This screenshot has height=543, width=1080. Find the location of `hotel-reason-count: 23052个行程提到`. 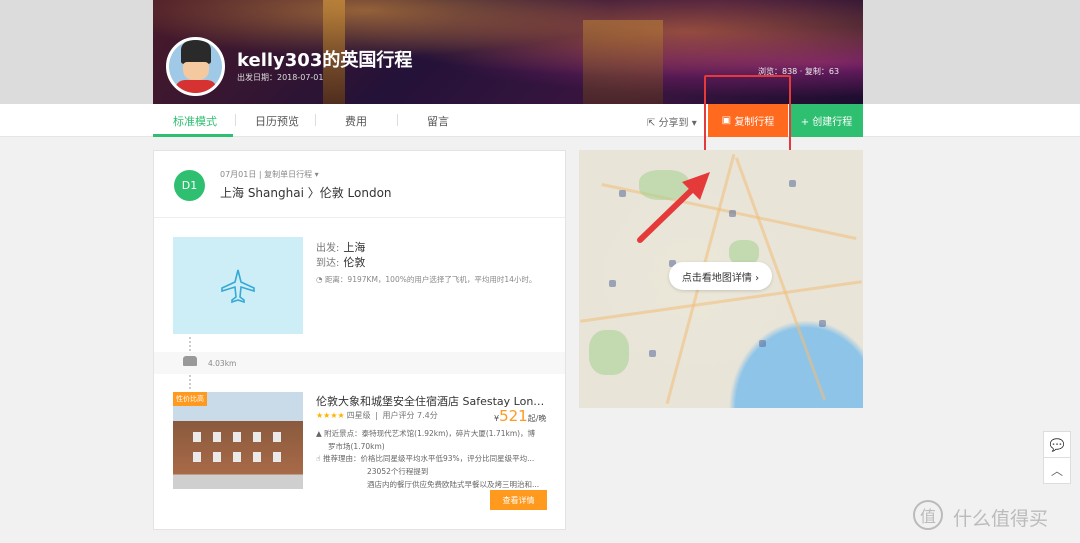

hotel-reason-count: 23052个行程提到 is located at coordinates (398, 471).